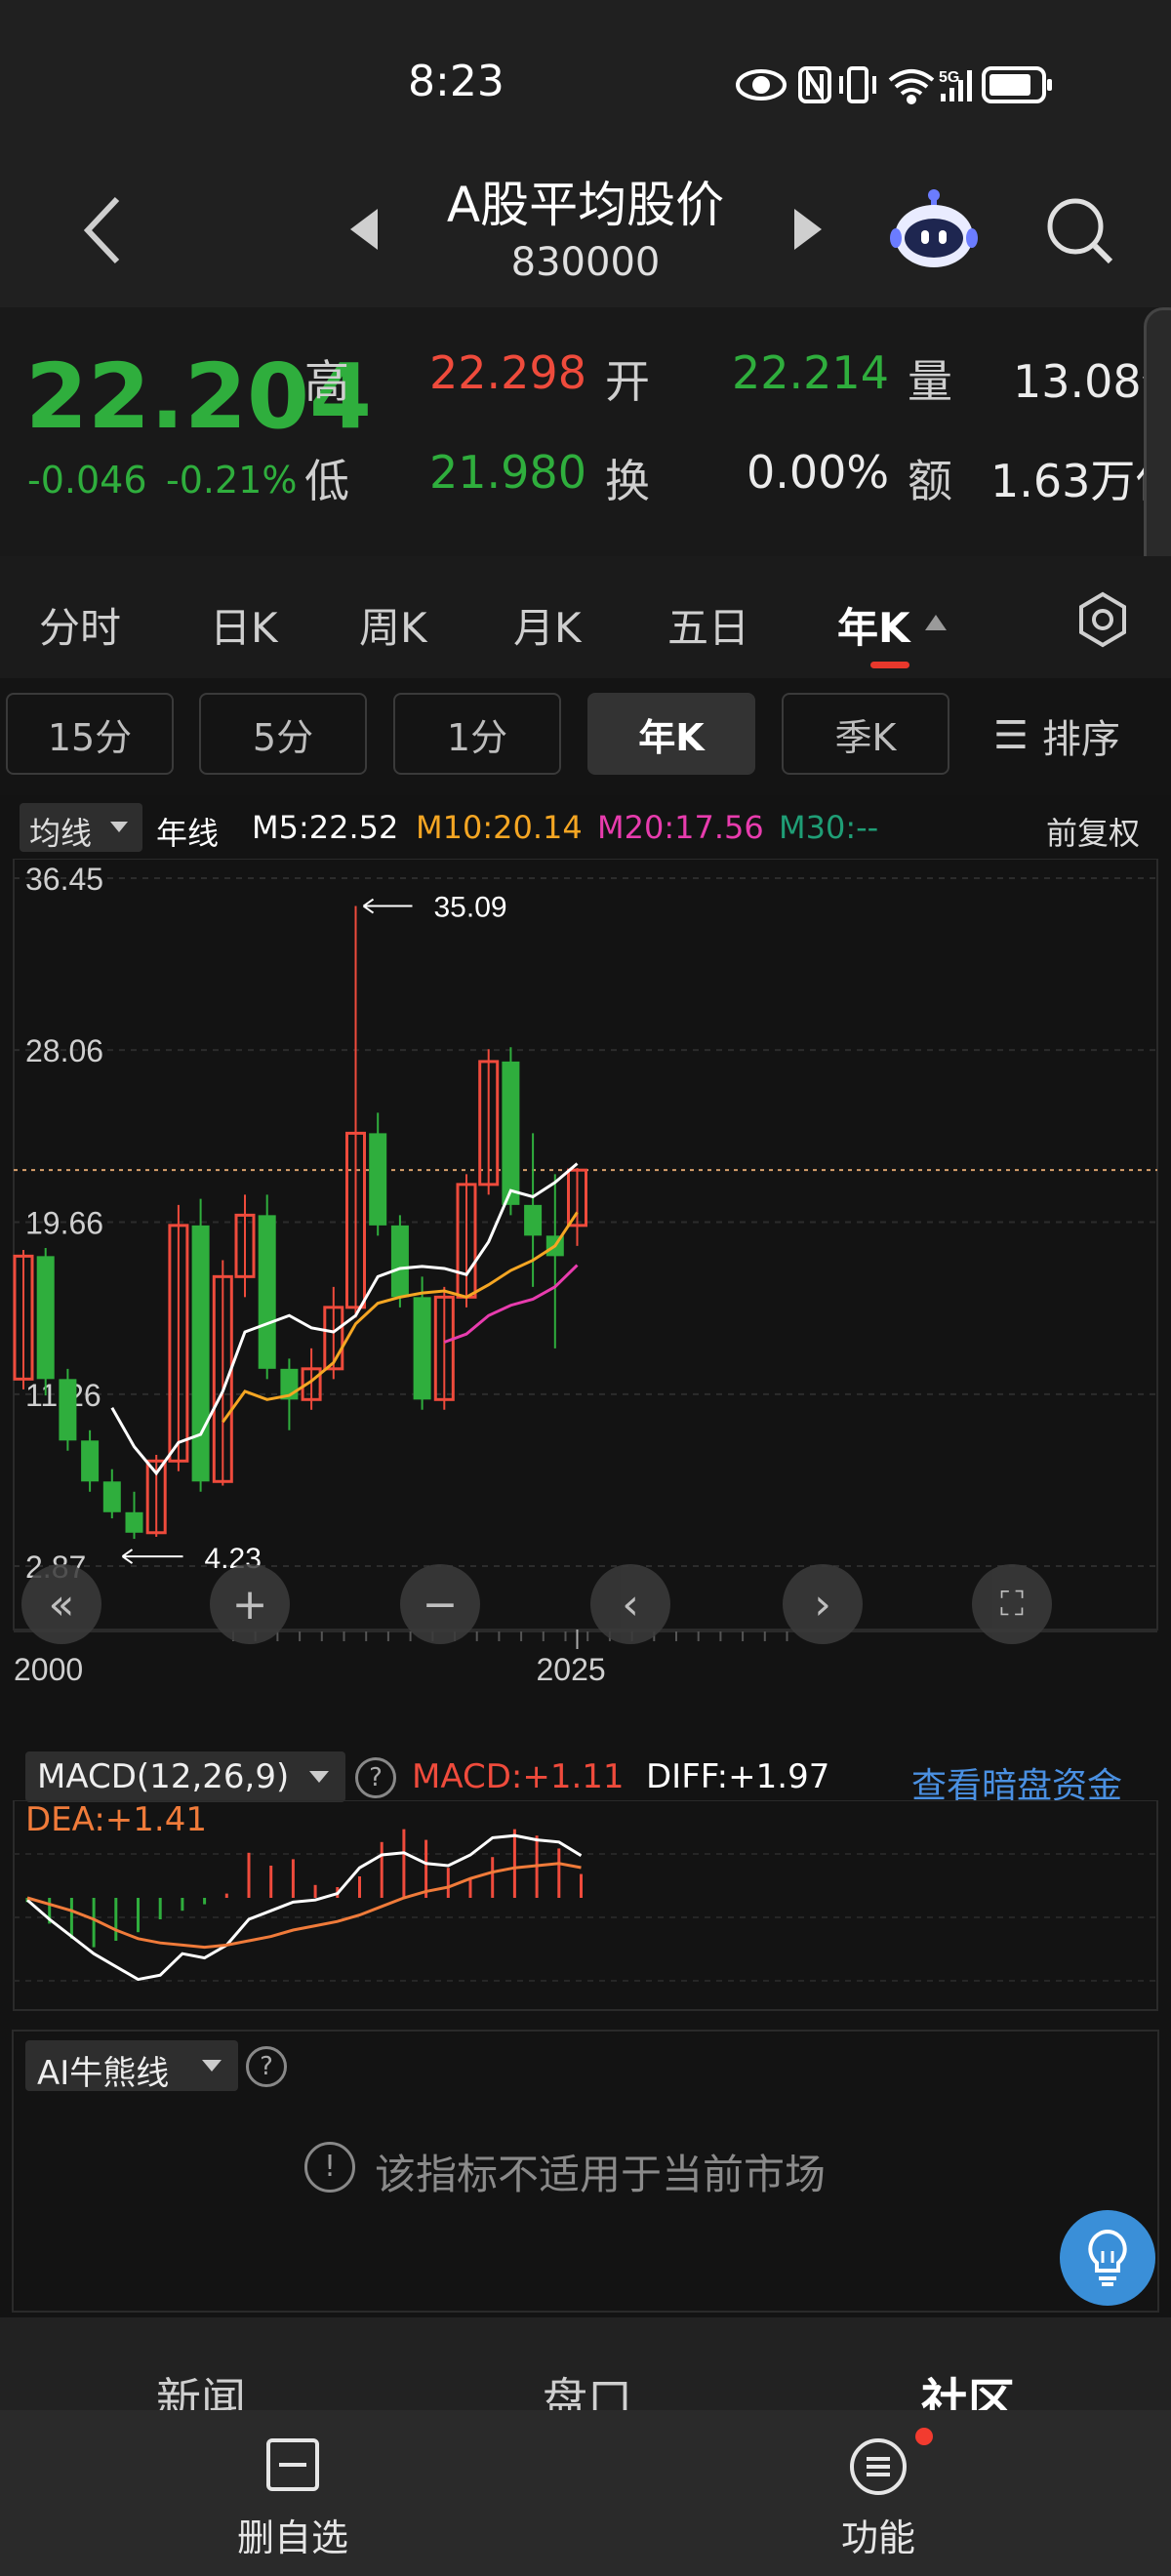 The width and height of the screenshot is (1171, 2576). I want to click on fullscreen-icon: ⛶, so click(1012, 1604).